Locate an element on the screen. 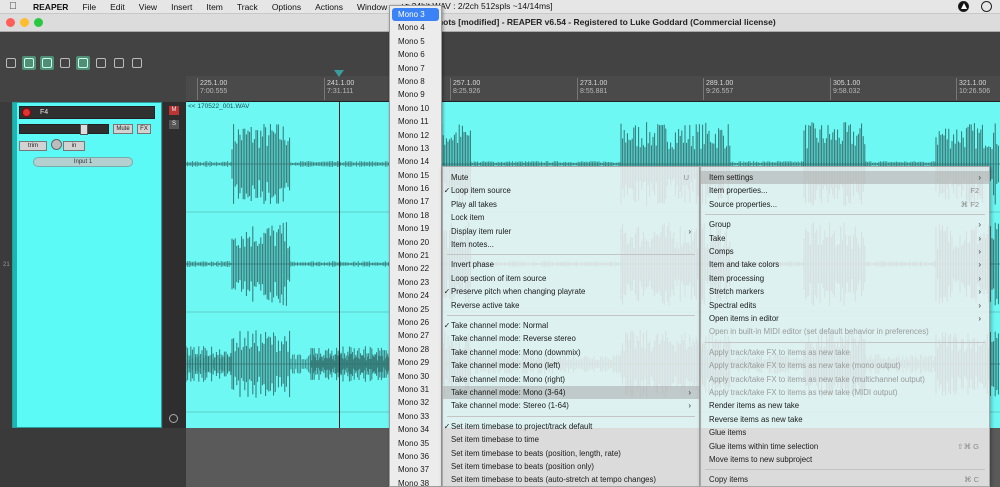 This screenshot has height=487, width=1000. menu-item: ✓ Take channel mode: Normal is located at coordinates (571, 325).